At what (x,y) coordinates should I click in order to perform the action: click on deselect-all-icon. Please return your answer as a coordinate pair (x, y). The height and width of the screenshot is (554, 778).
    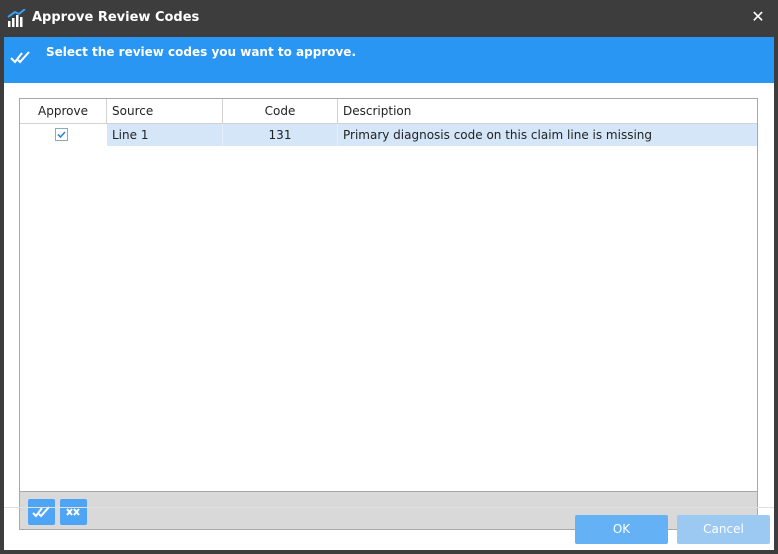
    Looking at the image, I should click on (73, 512).